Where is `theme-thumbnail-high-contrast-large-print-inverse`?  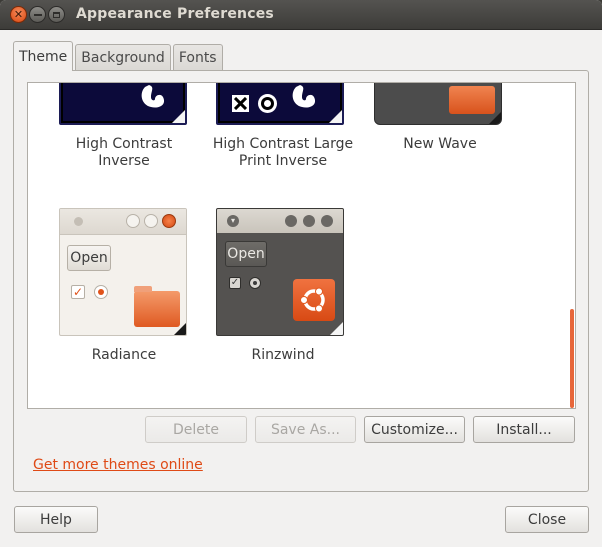
theme-thumbnail-high-contrast-large-print-inverse is located at coordinates (280, 104).